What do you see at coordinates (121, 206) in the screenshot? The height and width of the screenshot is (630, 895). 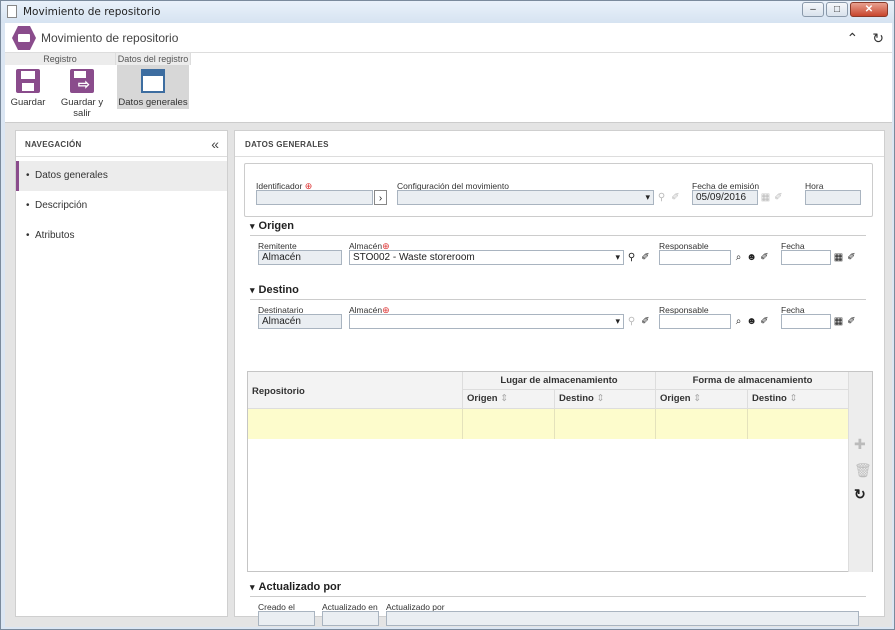 I see `nav-item-descripcion: Descripción` at bounding box center [121, 206].